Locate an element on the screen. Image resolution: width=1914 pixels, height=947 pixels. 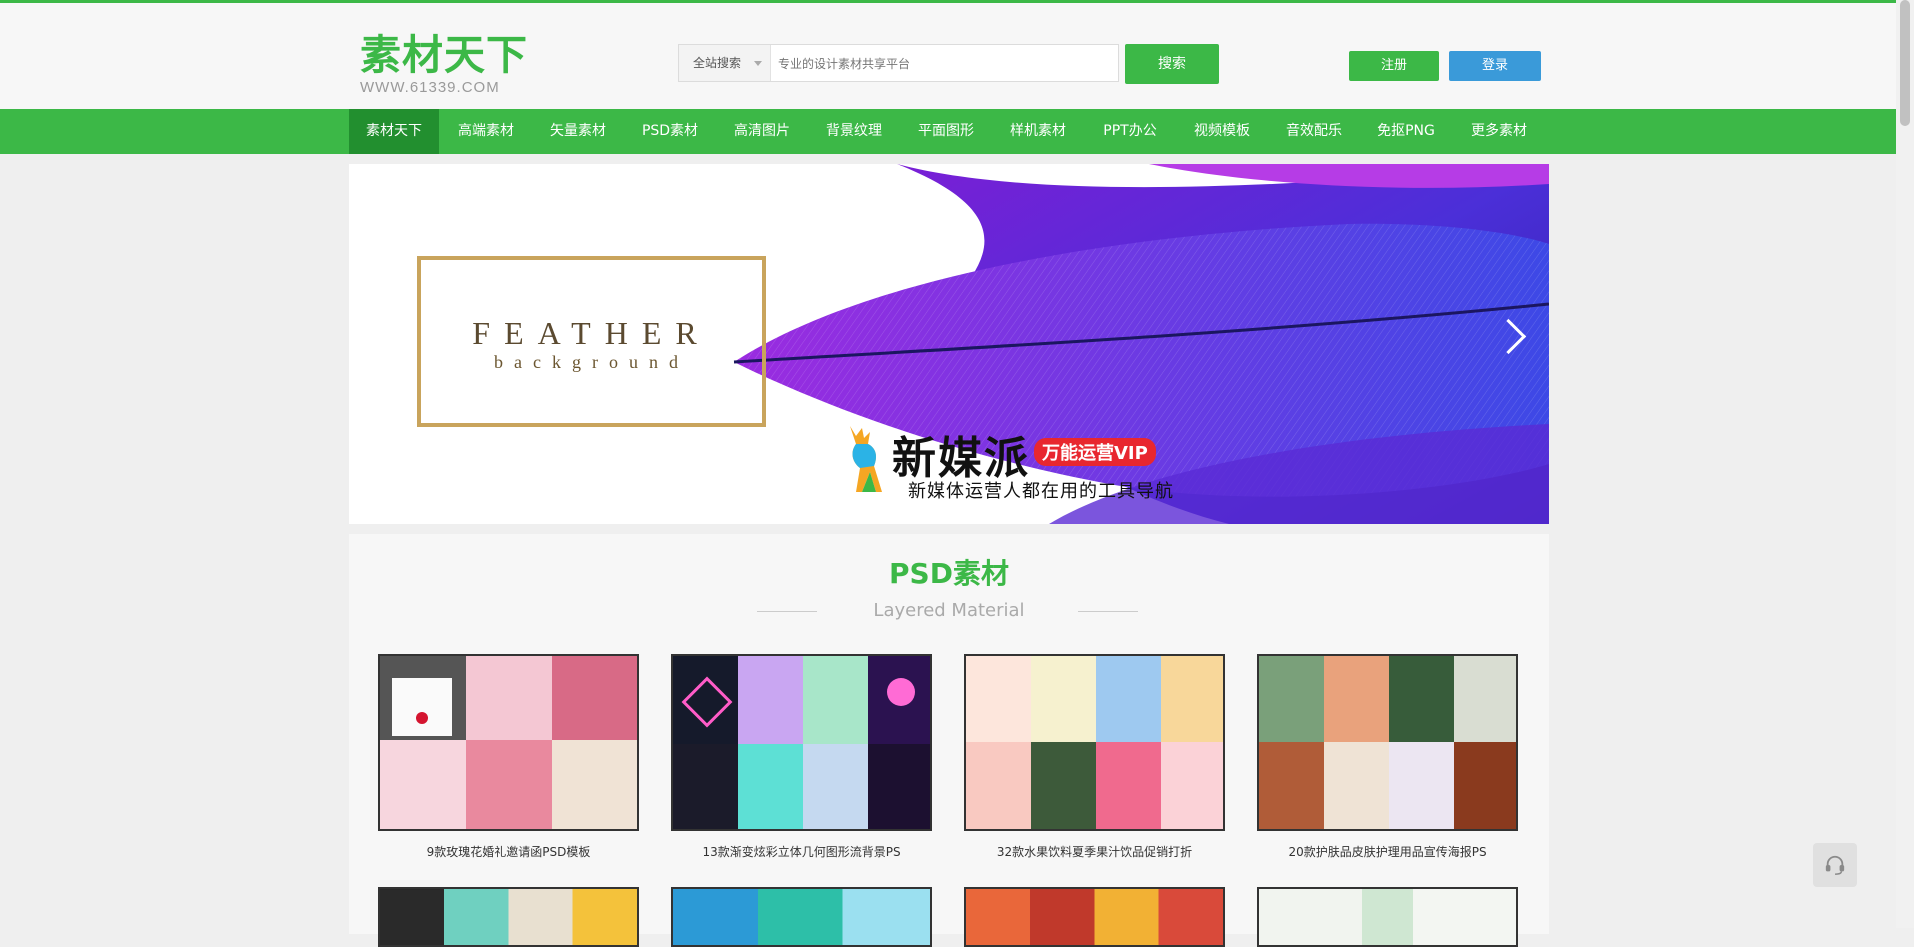
search-input is located at coordinates (946, 64).